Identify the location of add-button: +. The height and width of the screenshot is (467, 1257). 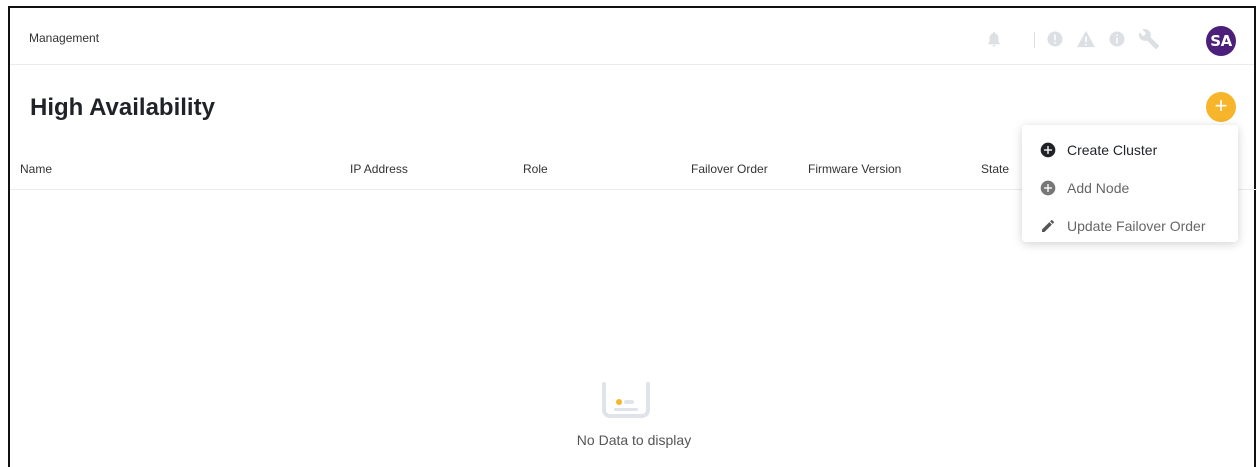
(1221, 107).